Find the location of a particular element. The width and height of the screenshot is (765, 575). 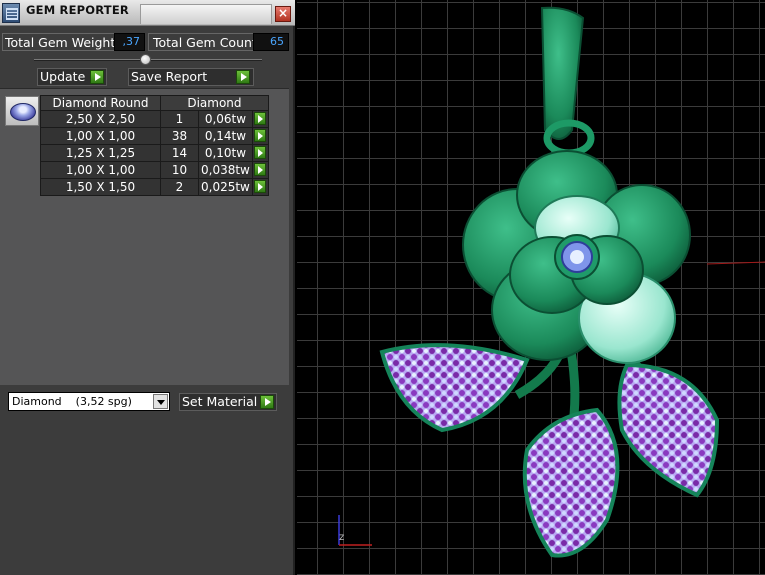

table-row: 1,50 X 1,50 2 0,025tw is located at coordinates (154, 187).